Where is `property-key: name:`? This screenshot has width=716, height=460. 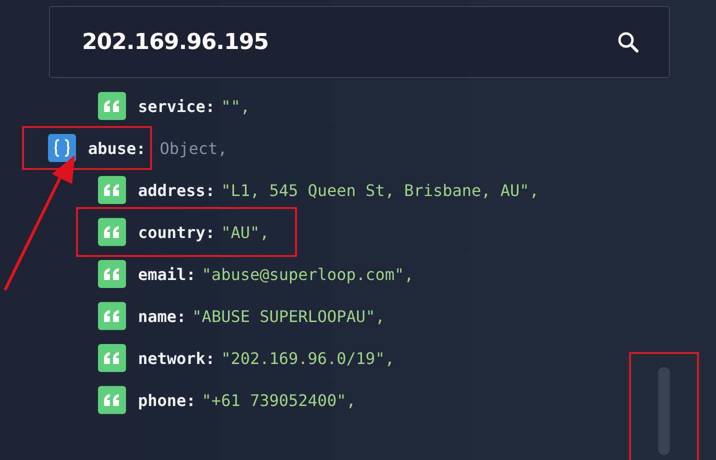
property-key: name: is located at coordinates (162, 316).